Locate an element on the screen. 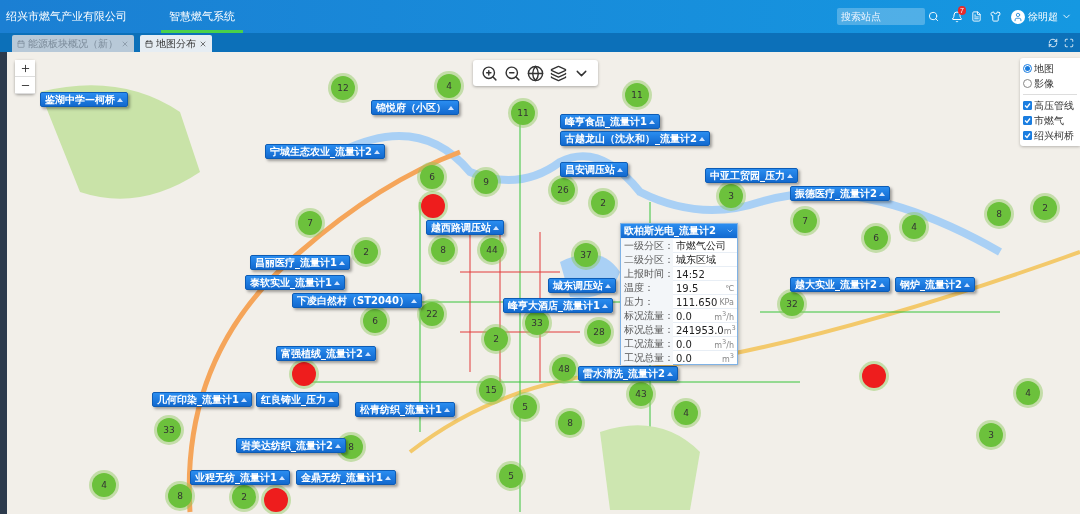 This screenshot has width=1080, height=514. field-label: 工况流量： is located at coordinates (647, 344).